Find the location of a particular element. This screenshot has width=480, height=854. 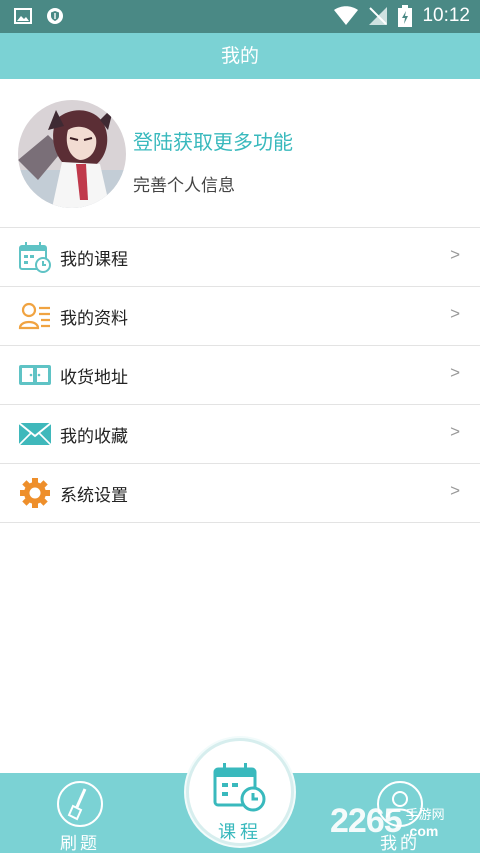

avatar is located at coordinates (72, 154).